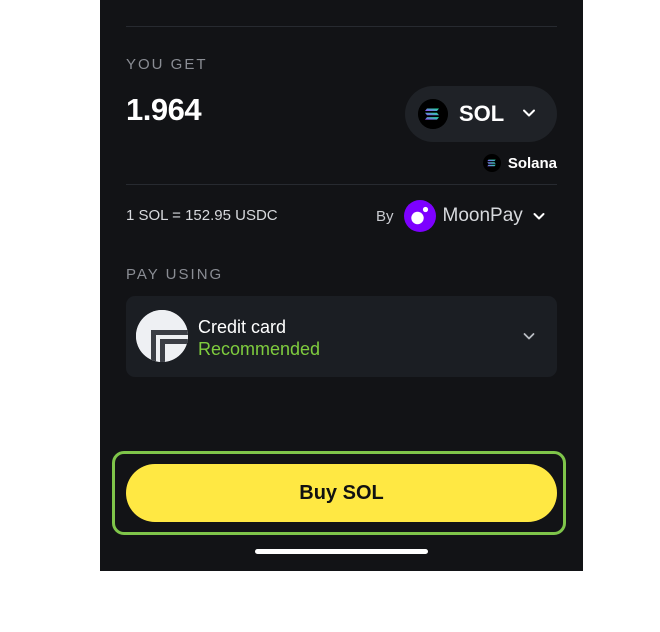 This screenshot has width=660, height=632. Describe the element at coordinates (259, 349) in the screenshot. I see `recommended-badge: Recommended` at that location.